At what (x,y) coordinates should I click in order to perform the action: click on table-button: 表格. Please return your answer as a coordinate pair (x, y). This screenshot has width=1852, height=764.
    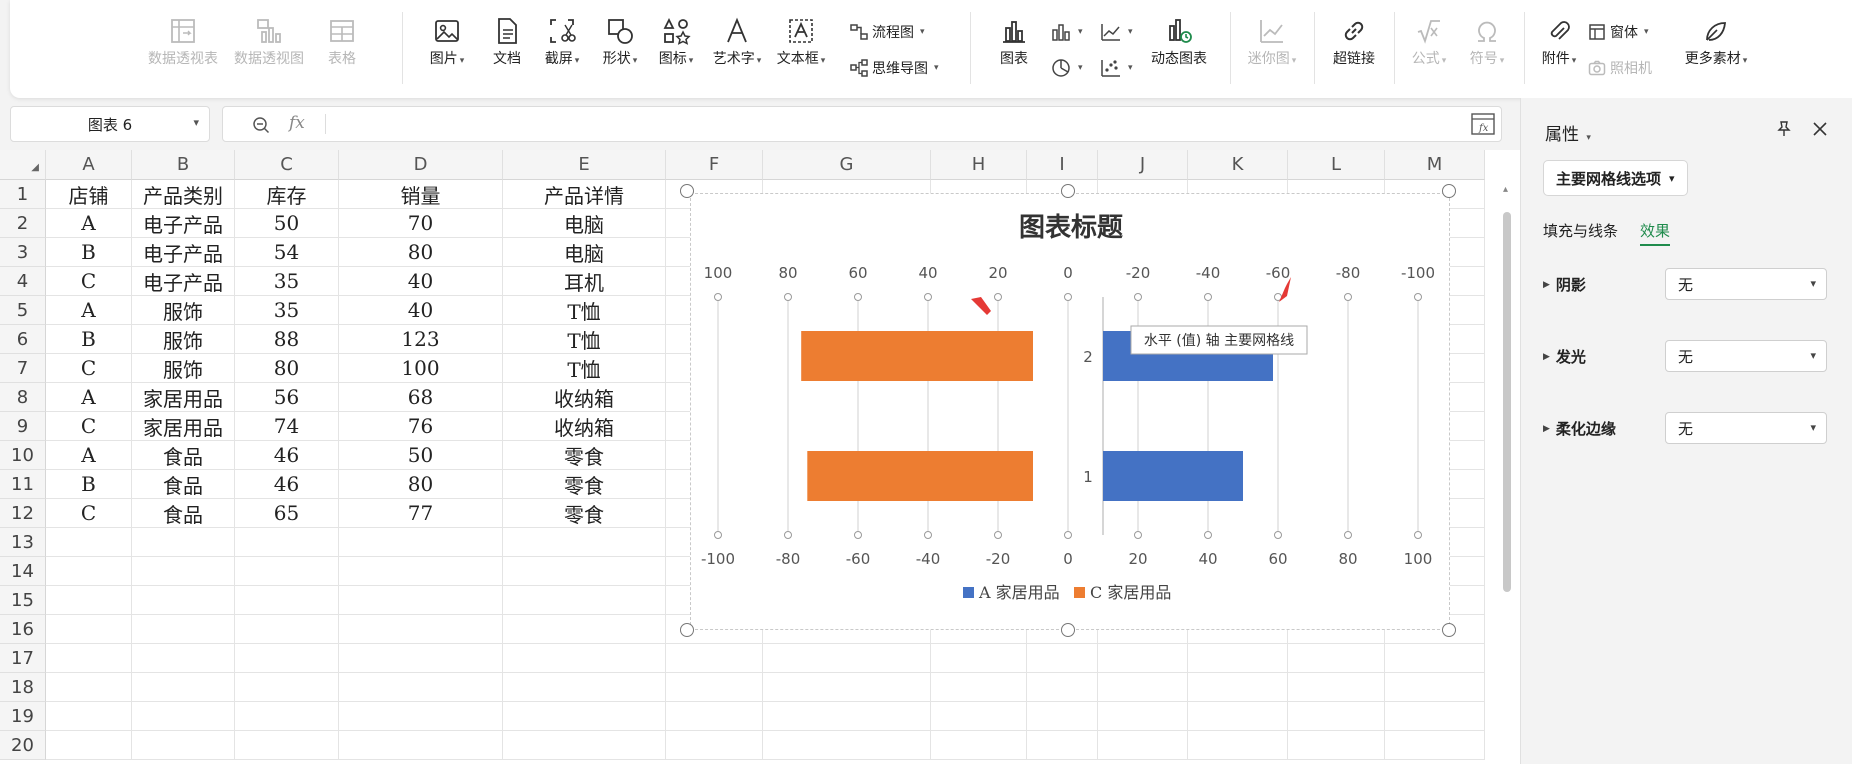
    Looking at the image, I should click on (342, 42).